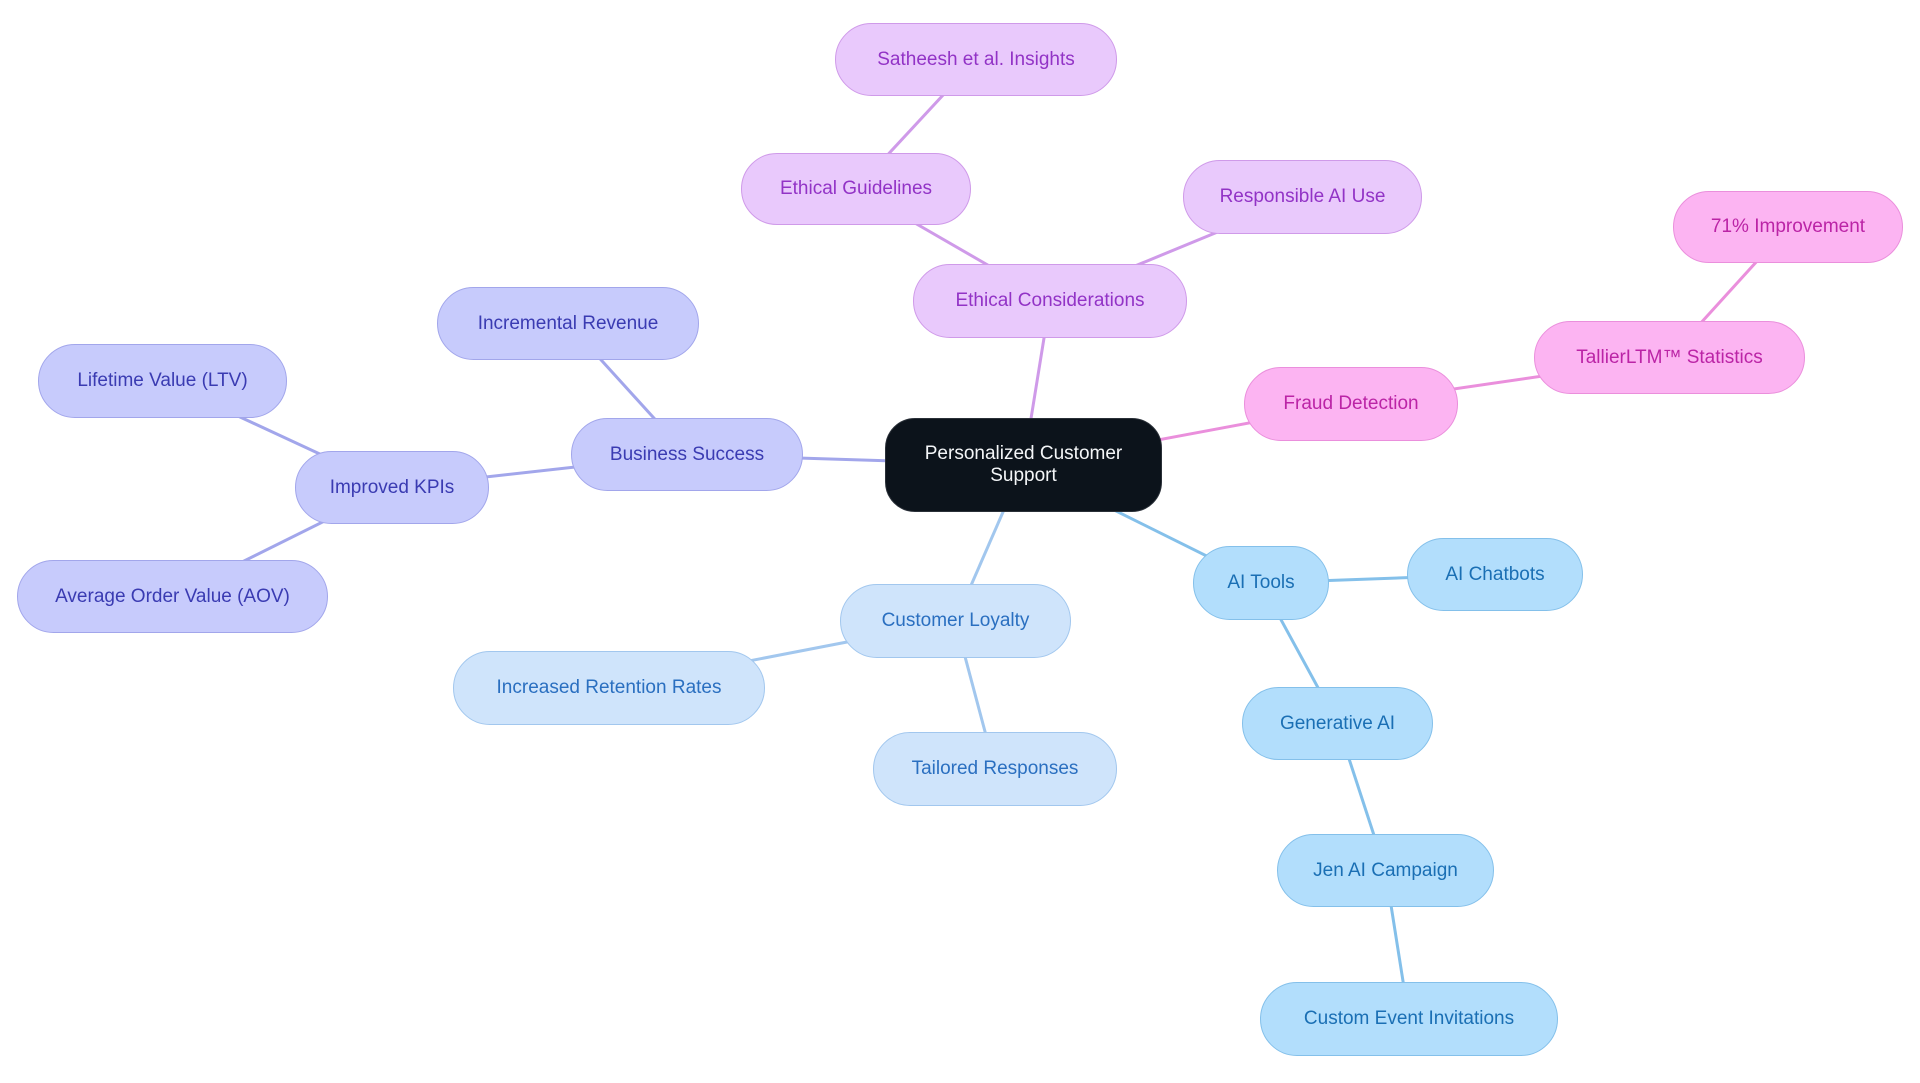 This screenshot has height=1083, width=1920. I want to click on node-jen-ai-campaign: Jen AI Campaign, so click(1385, 870).